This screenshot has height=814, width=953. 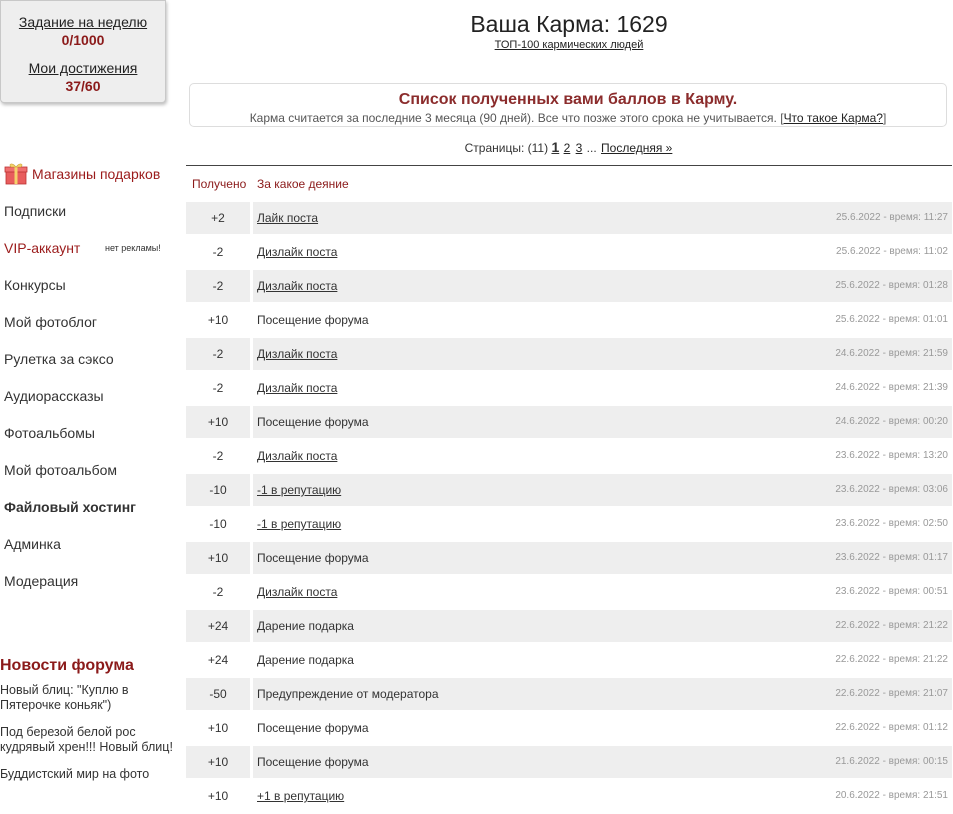 I want to click on row-deed-text: Предупреждение от модератора, so click(x=348, y=694).